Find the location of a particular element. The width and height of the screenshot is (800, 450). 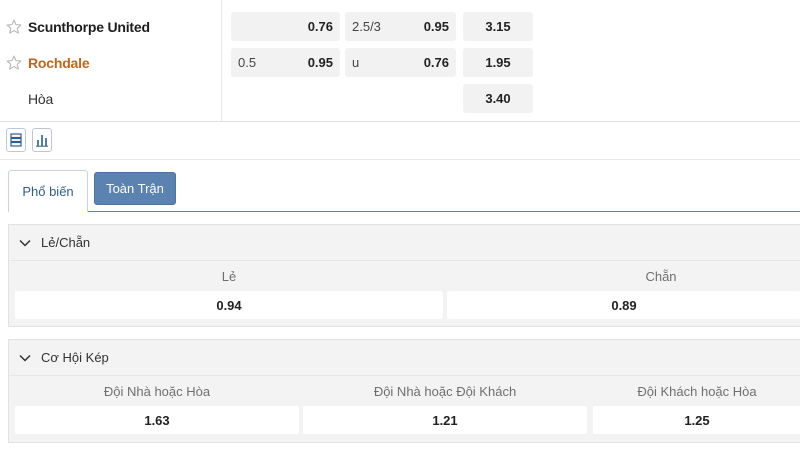

odd-price-button: 0.94 is located at coordinates (229, 305).